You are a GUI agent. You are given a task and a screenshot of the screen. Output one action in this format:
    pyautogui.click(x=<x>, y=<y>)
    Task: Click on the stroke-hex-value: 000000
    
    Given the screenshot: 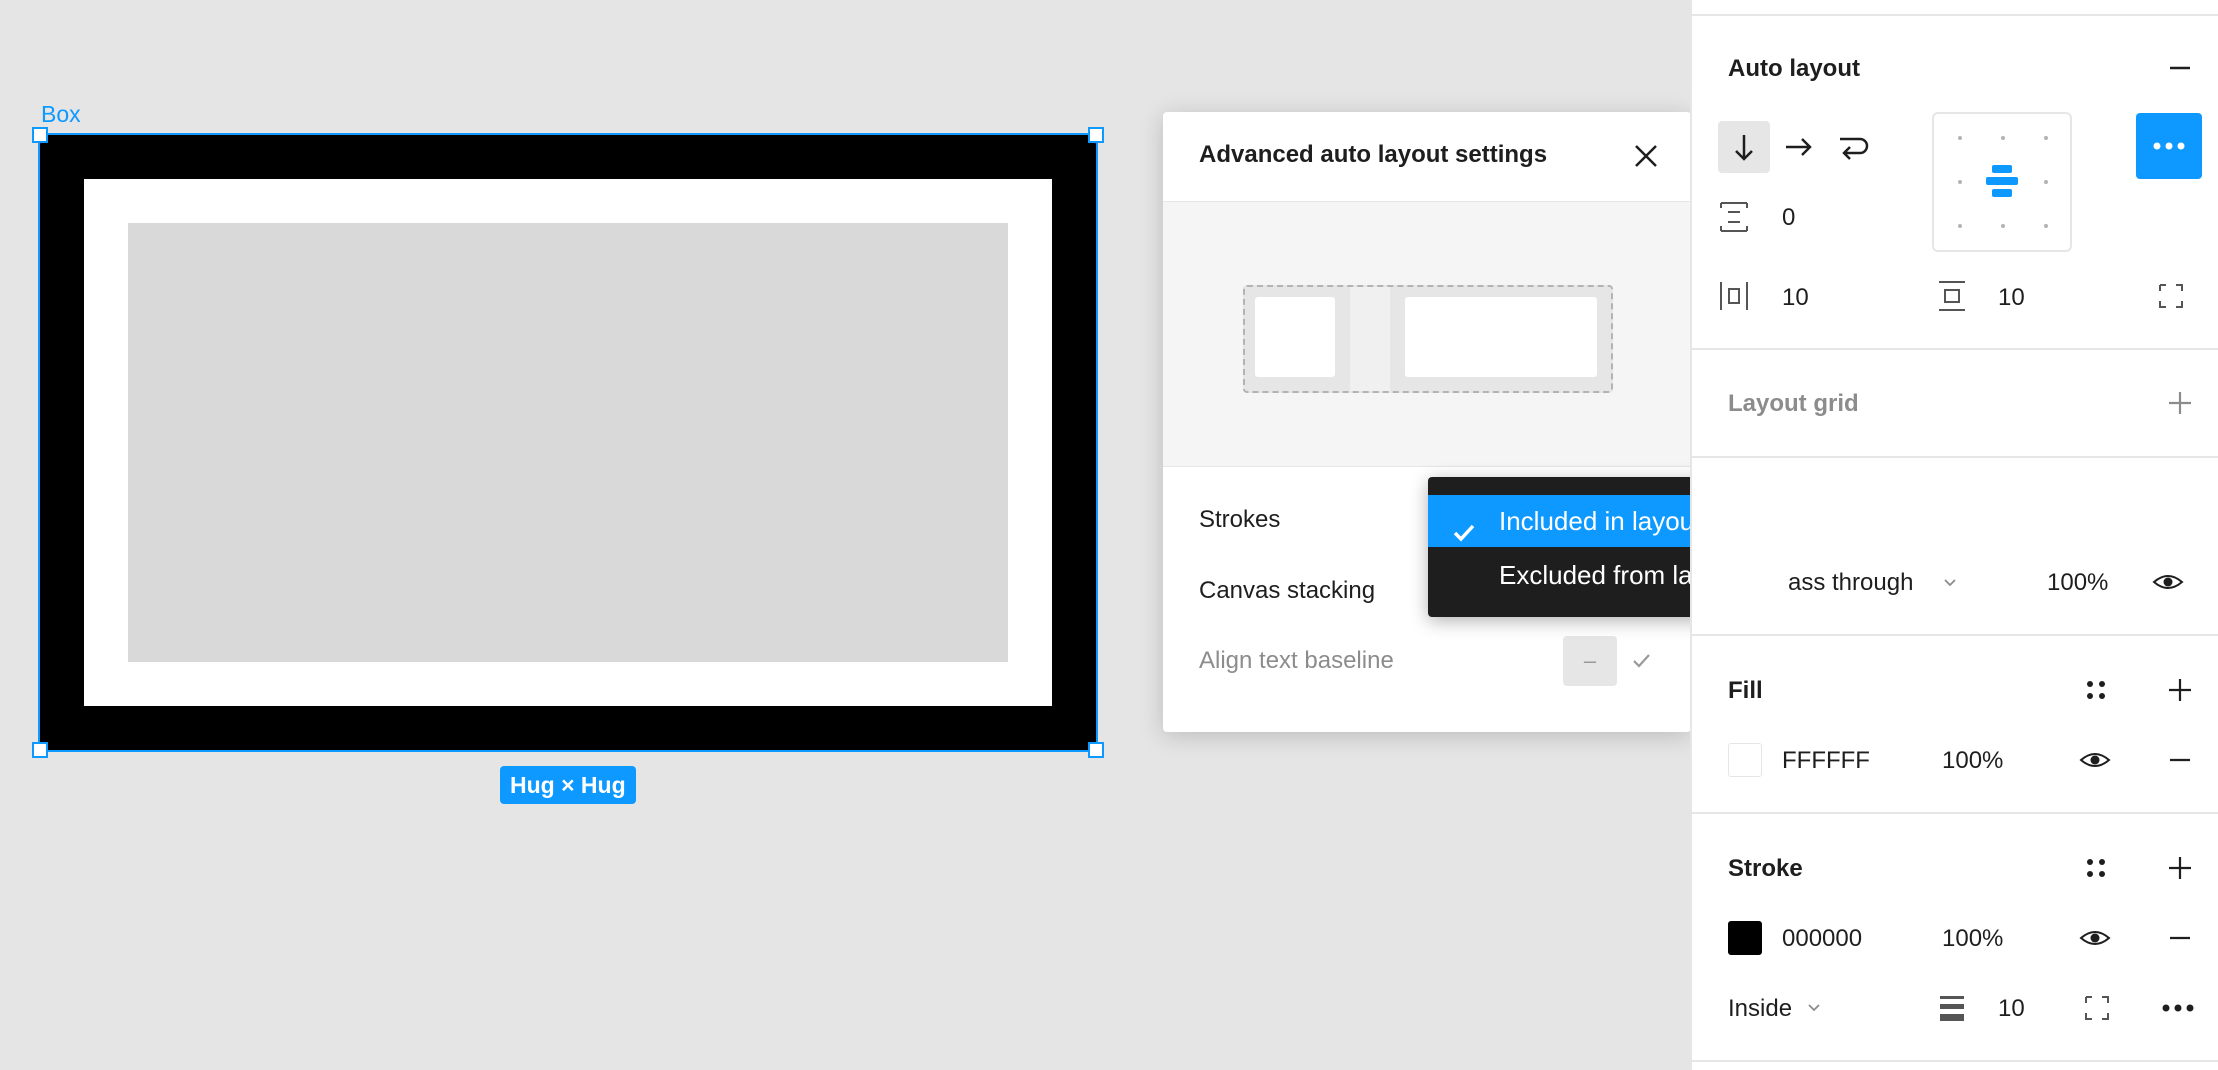 What is the action you would take?
    pyautogui.click(x=1822, y=939)
    